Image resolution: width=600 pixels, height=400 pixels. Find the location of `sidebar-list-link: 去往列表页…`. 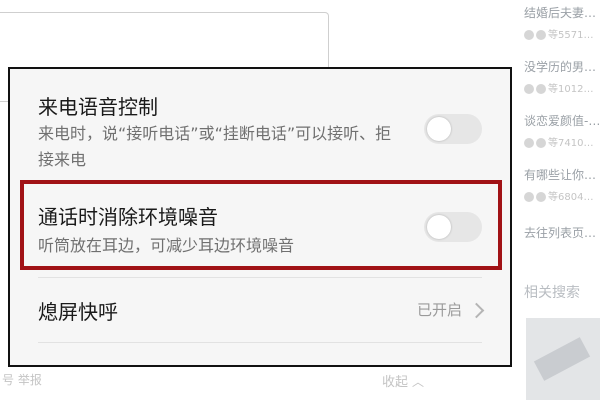

sidebar-list-link: 去往列表页… is located at coordinates (560, 232).